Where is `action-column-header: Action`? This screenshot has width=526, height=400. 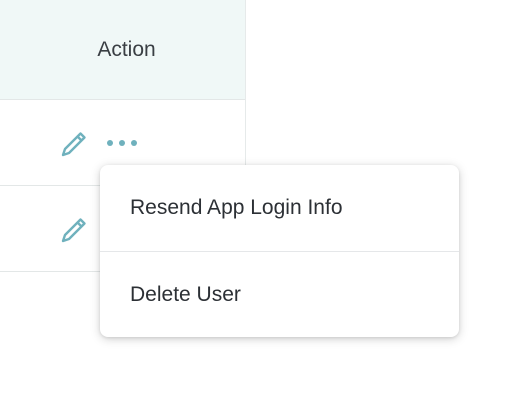 action-column-header: Action is located at coordinates (122, 50).